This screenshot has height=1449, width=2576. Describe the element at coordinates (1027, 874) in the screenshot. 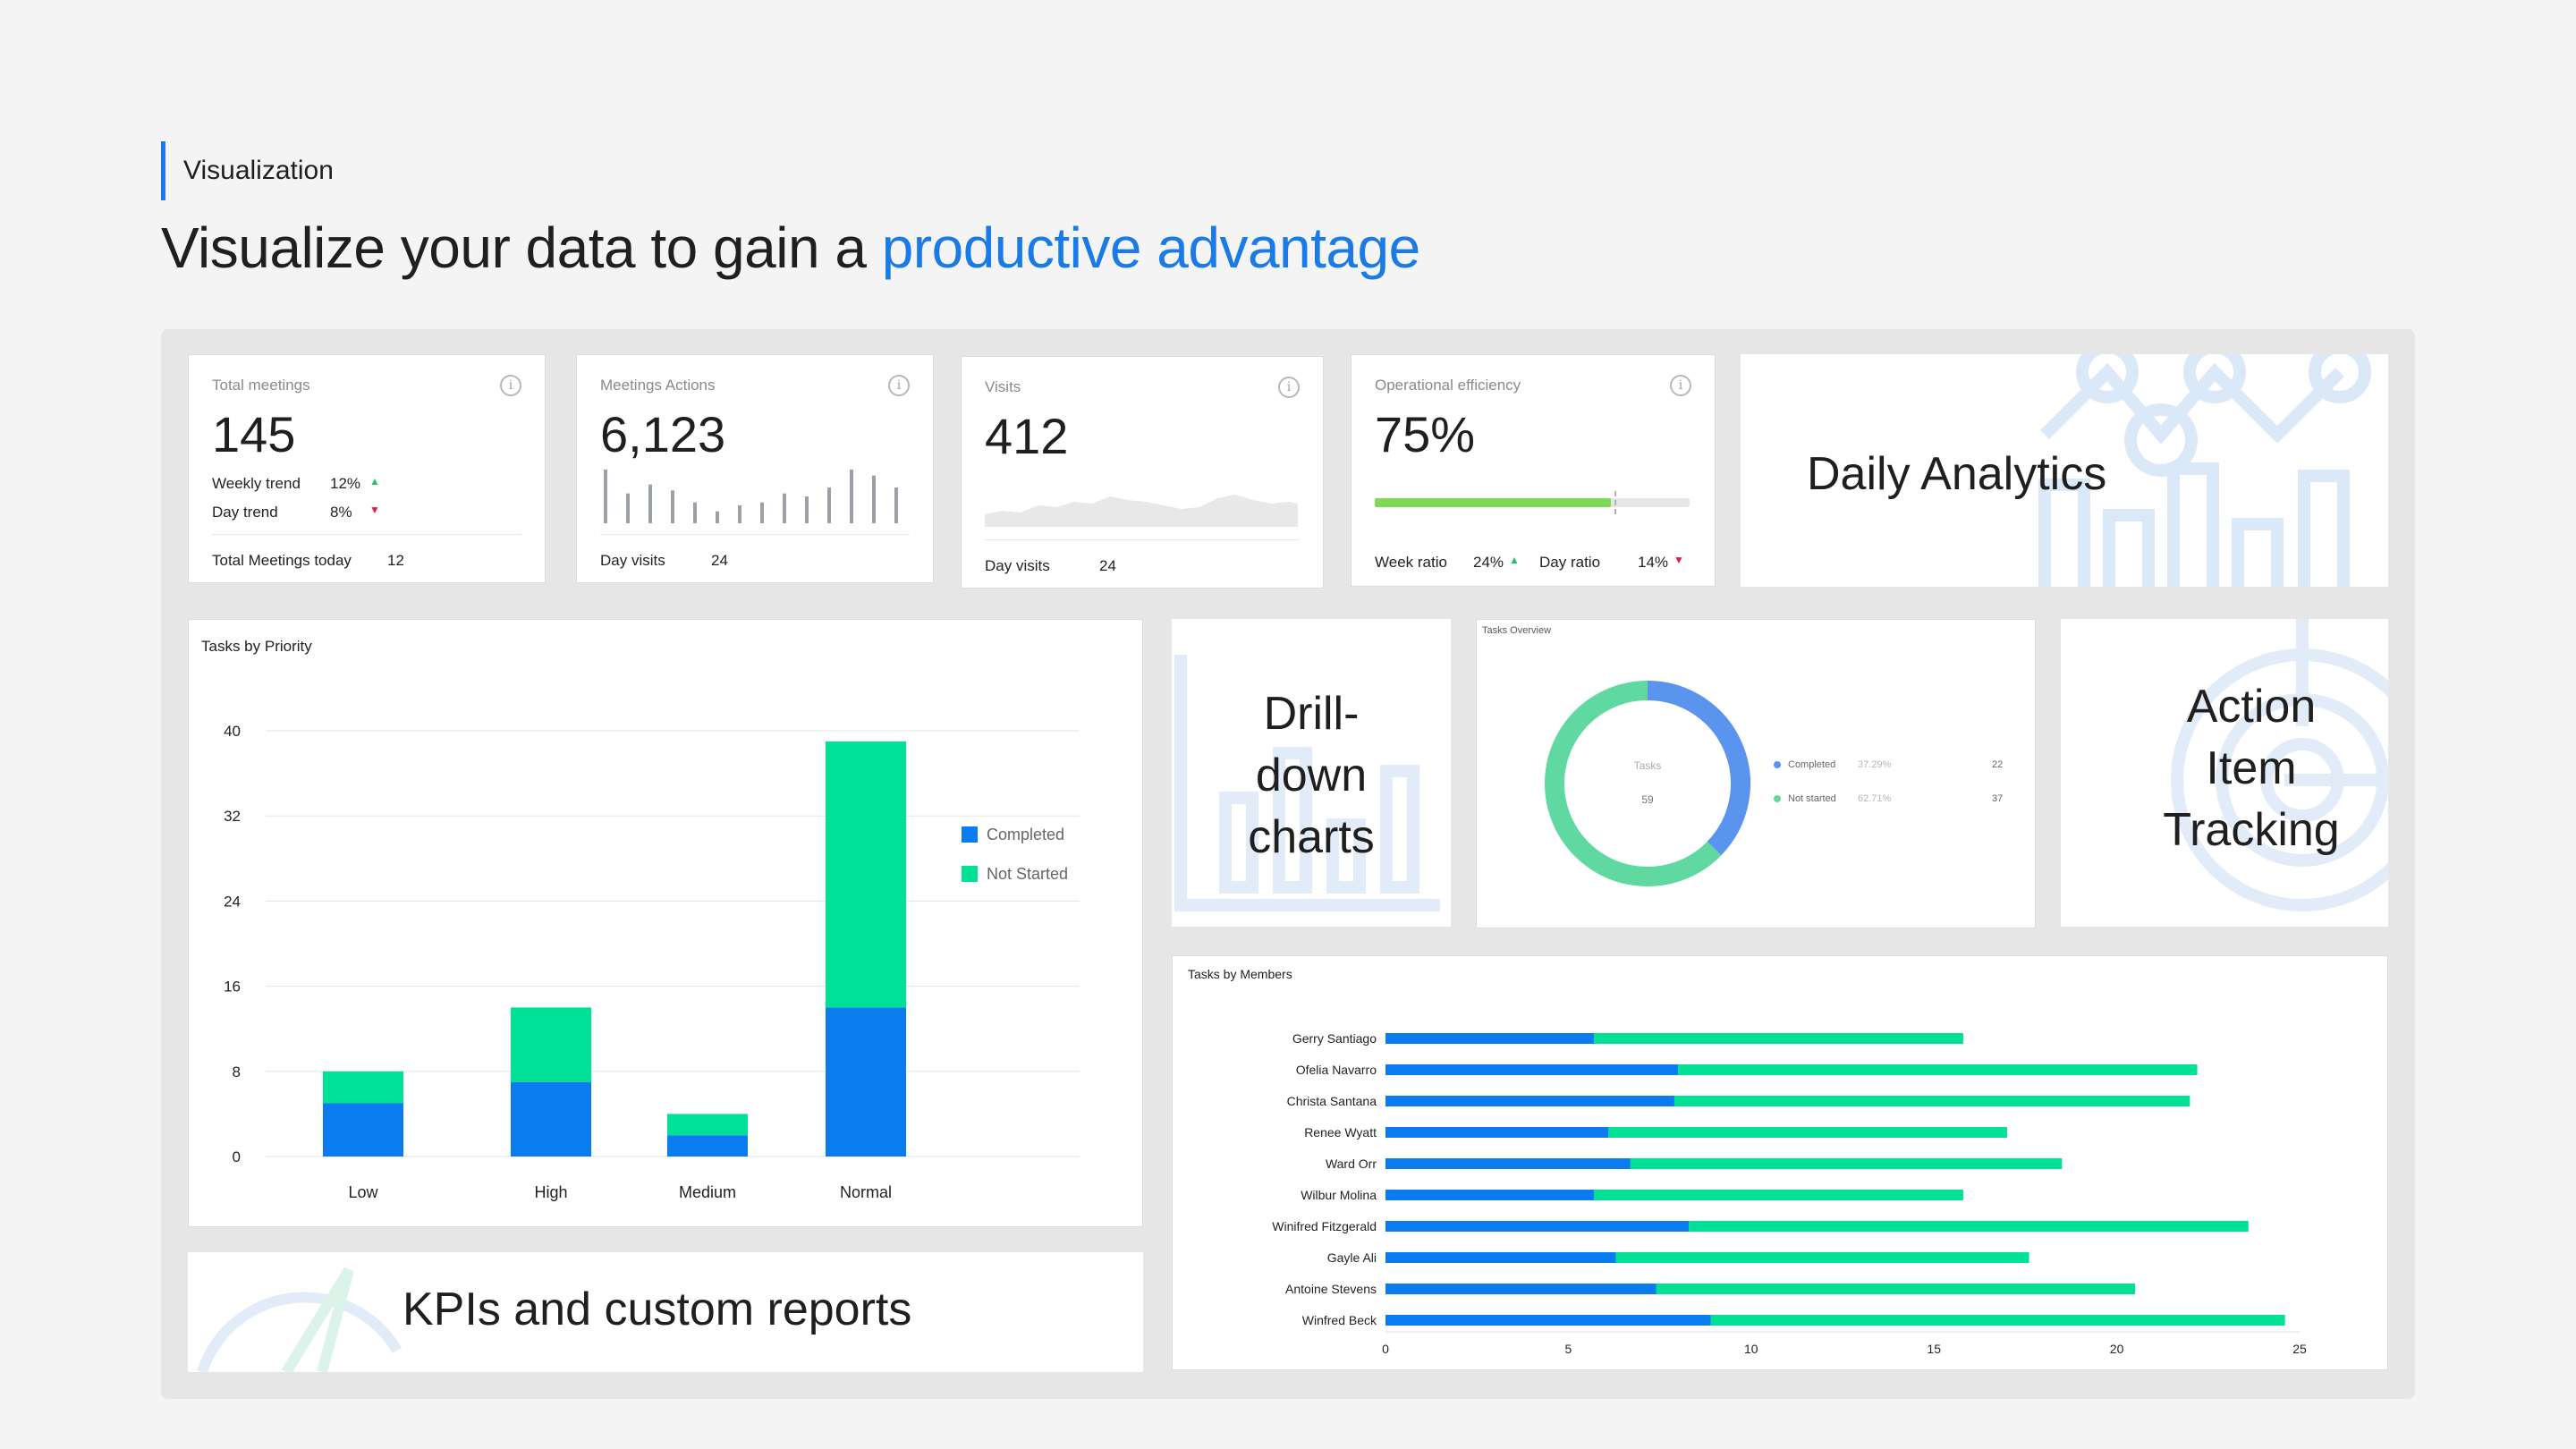

I see `legend-label: Not Started` at that location.